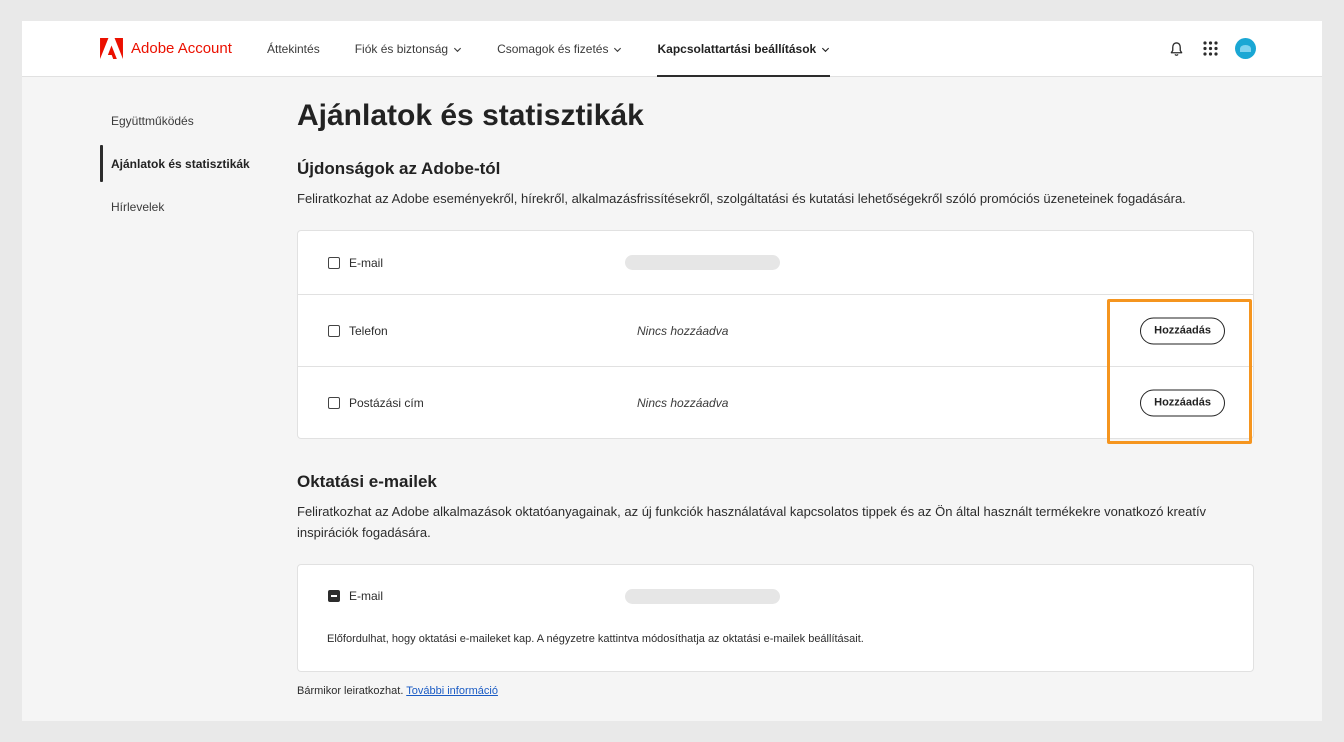 This screenshot has height=742, width=1344. I want to click on add-phone-button: Hozzáadás, so click(1182, 330).